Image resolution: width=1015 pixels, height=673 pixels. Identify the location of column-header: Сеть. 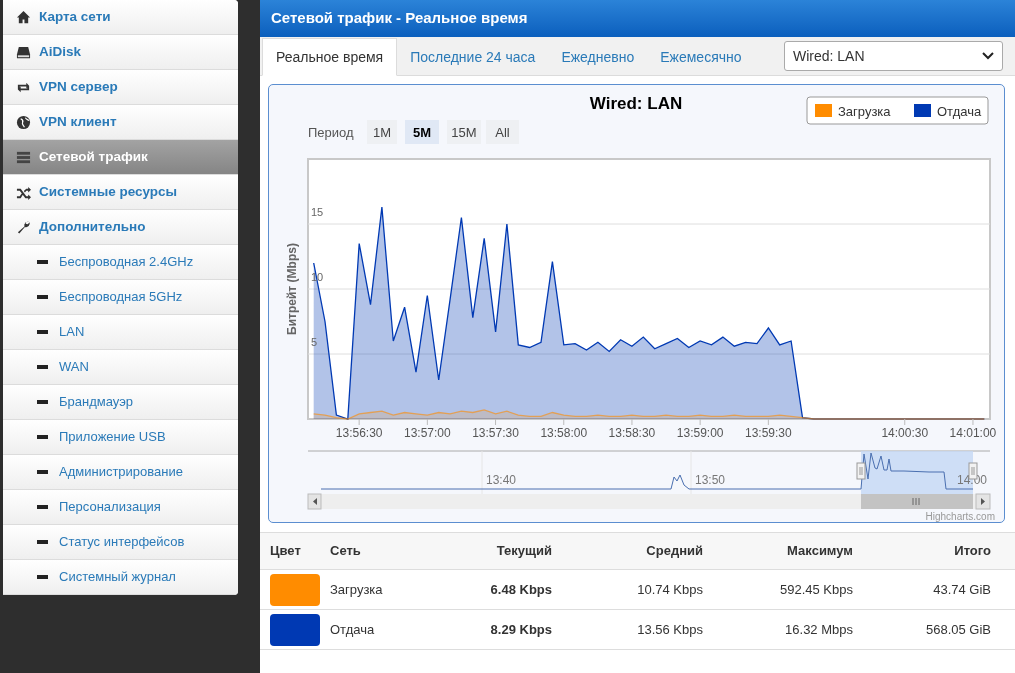
(346, 551).